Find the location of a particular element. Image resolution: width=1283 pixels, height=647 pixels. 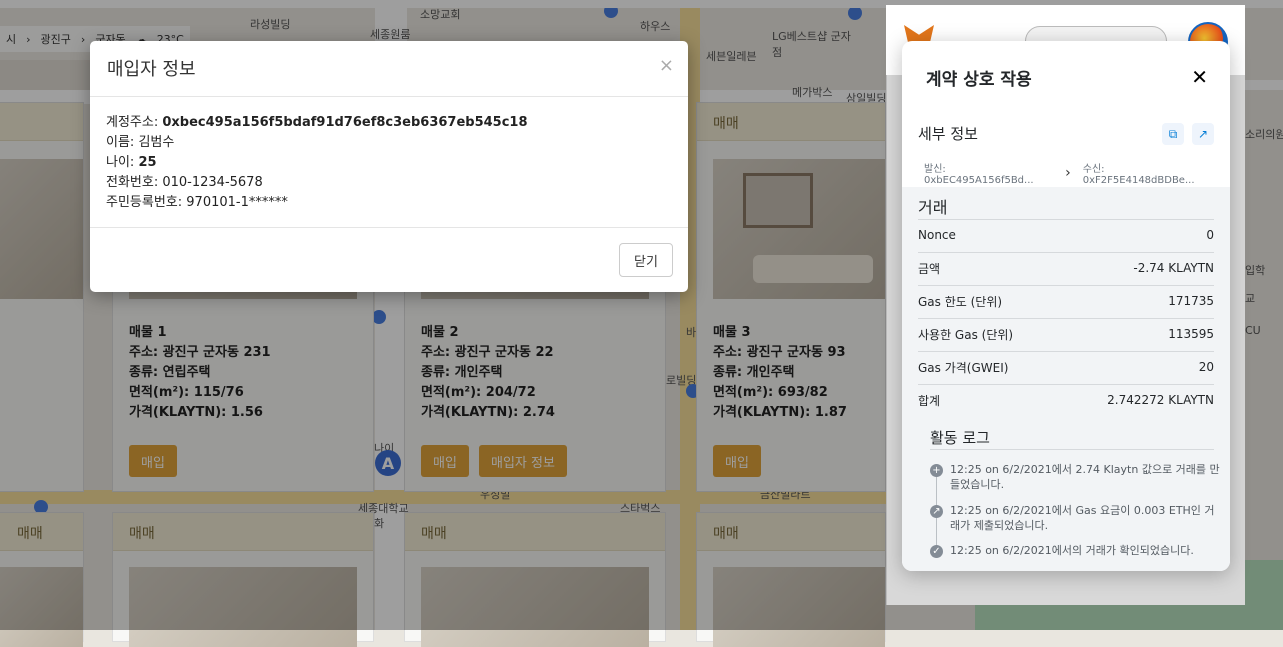

details-label: 세부 정보 is located at coordinates (948, 134).